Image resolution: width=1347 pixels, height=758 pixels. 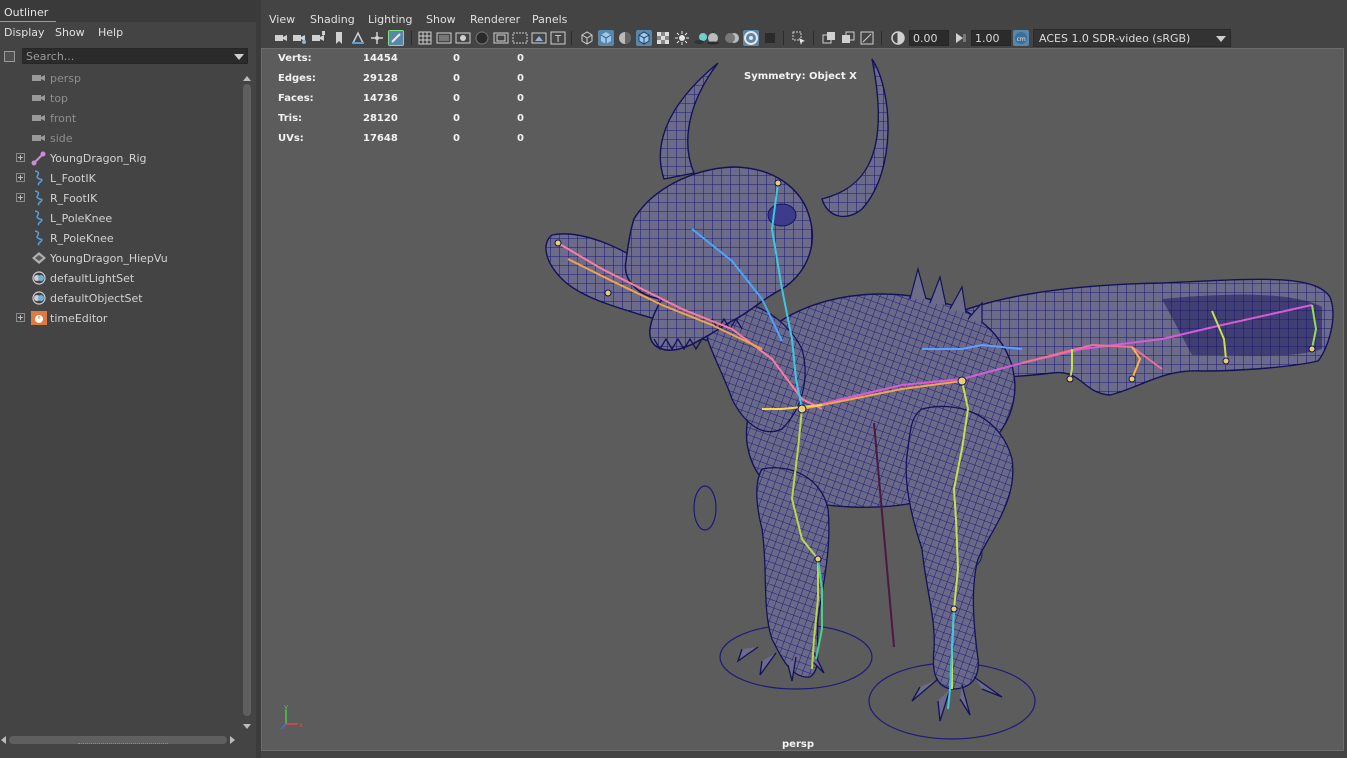 I want to click on outliner-item: L_FootIK, so click(x=120, y=178).